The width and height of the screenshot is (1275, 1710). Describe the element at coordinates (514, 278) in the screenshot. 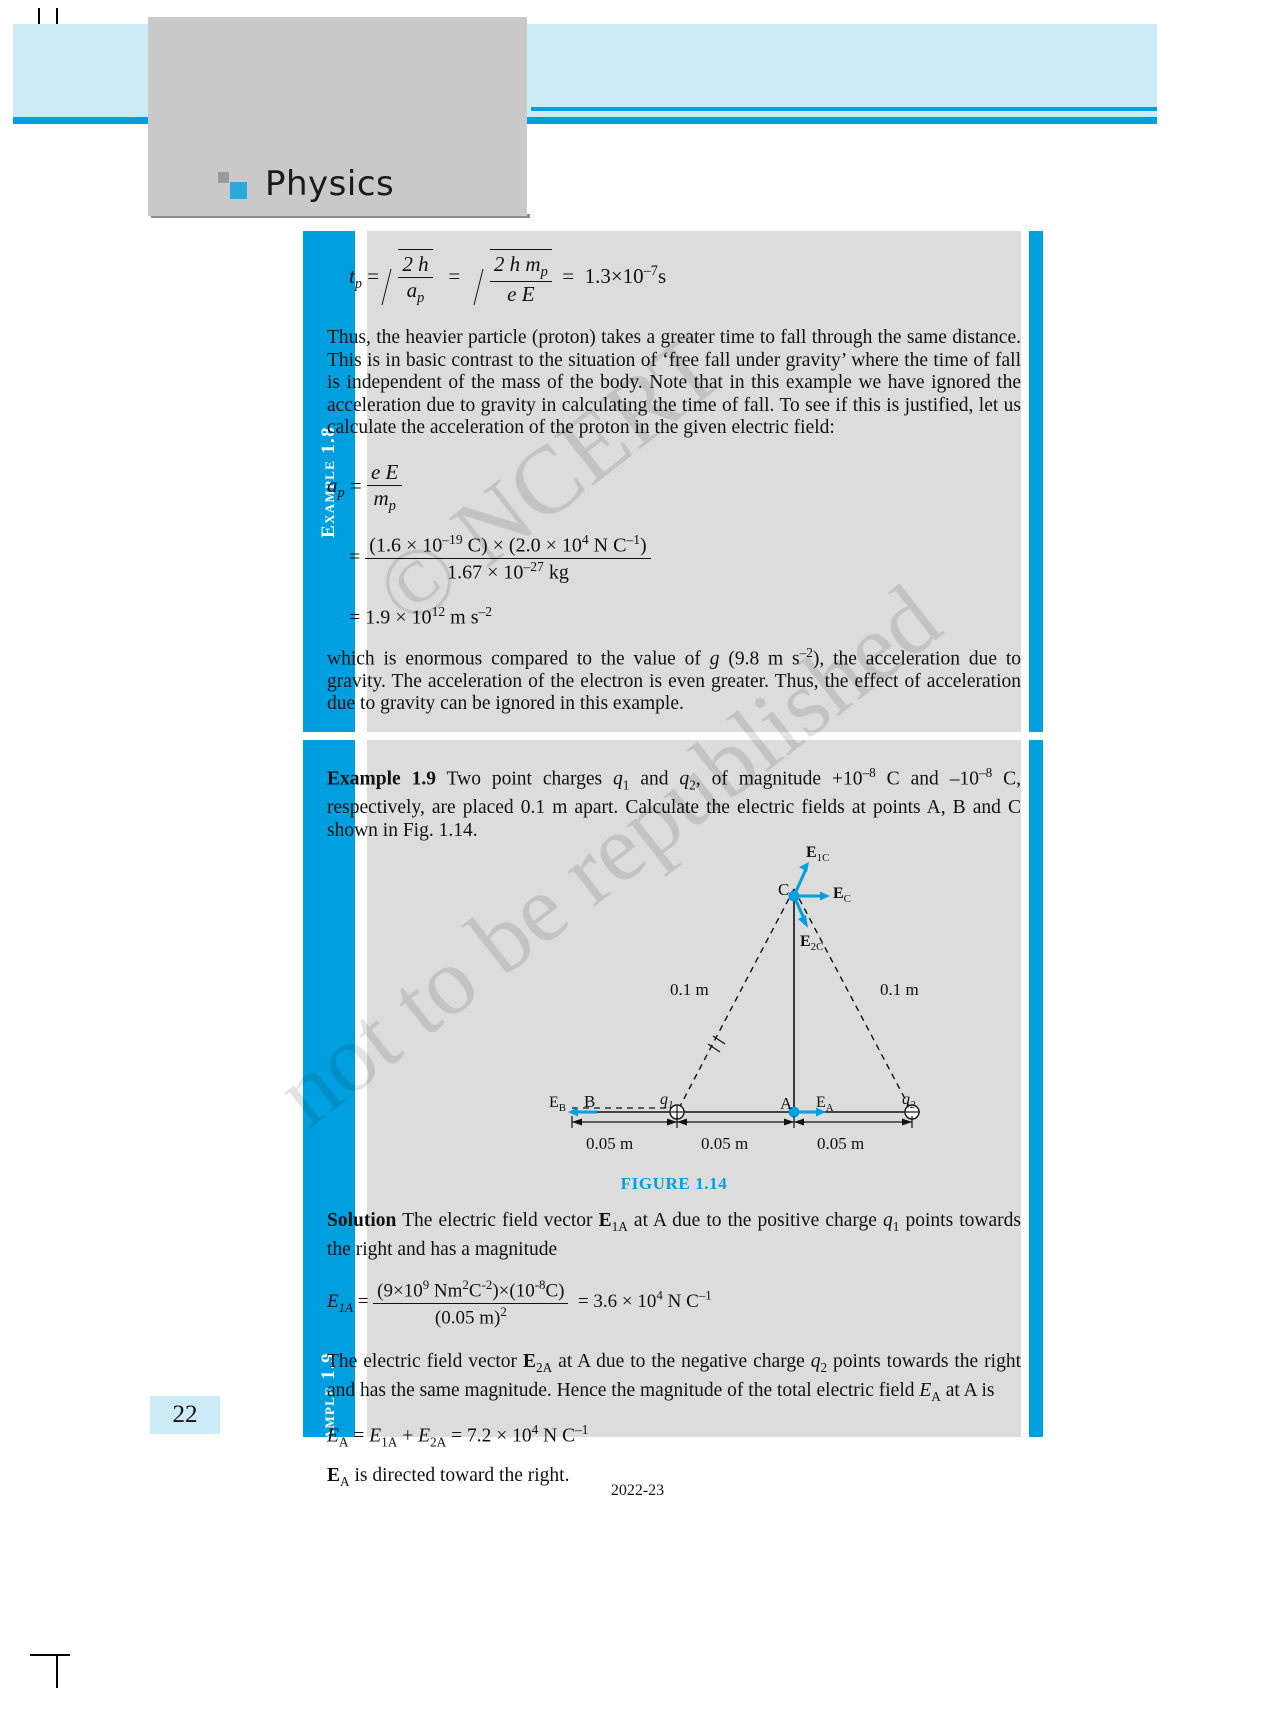

I see `eq-tp-radical-2: 2 h mp e E` at that location.